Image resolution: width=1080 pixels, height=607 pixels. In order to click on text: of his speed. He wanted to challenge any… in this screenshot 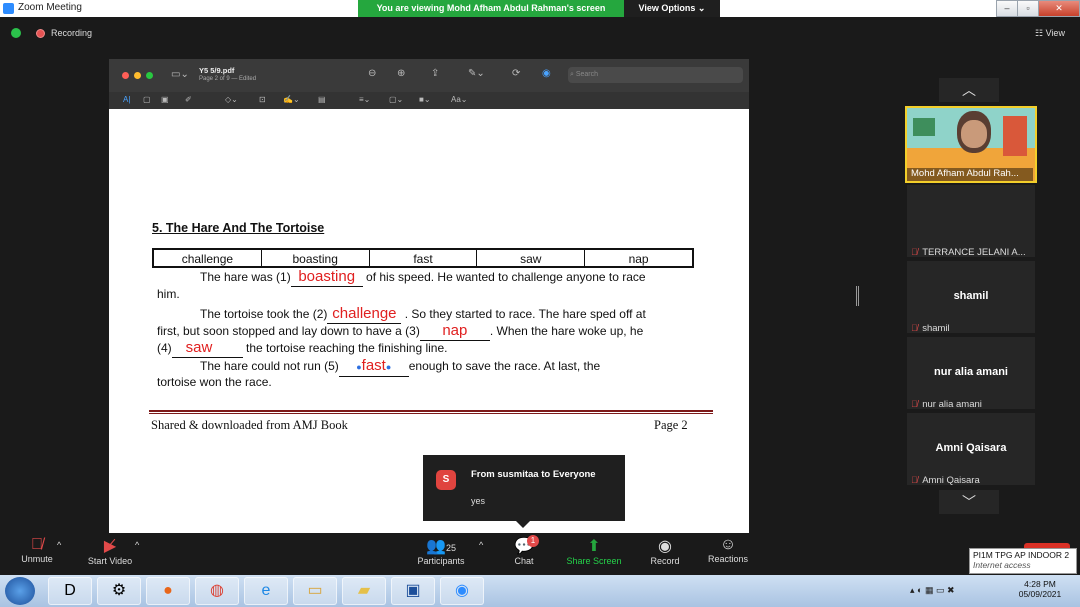, I will do `click(504, 277)`.